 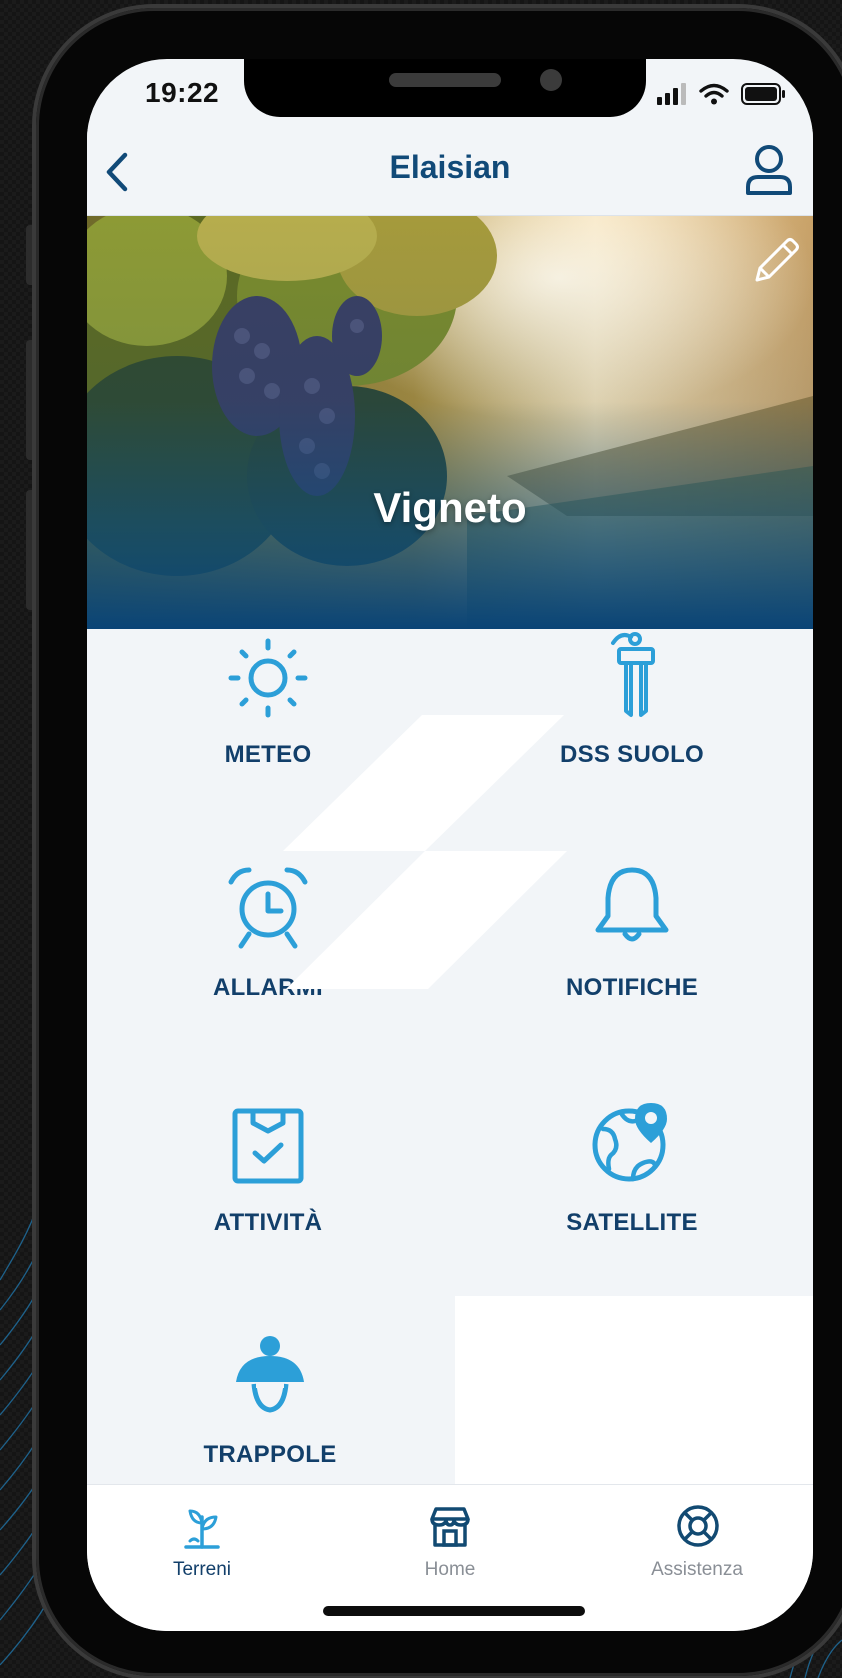 I want to click on tile-label: ATTIVITÀ, so click(x=268, y=1222).